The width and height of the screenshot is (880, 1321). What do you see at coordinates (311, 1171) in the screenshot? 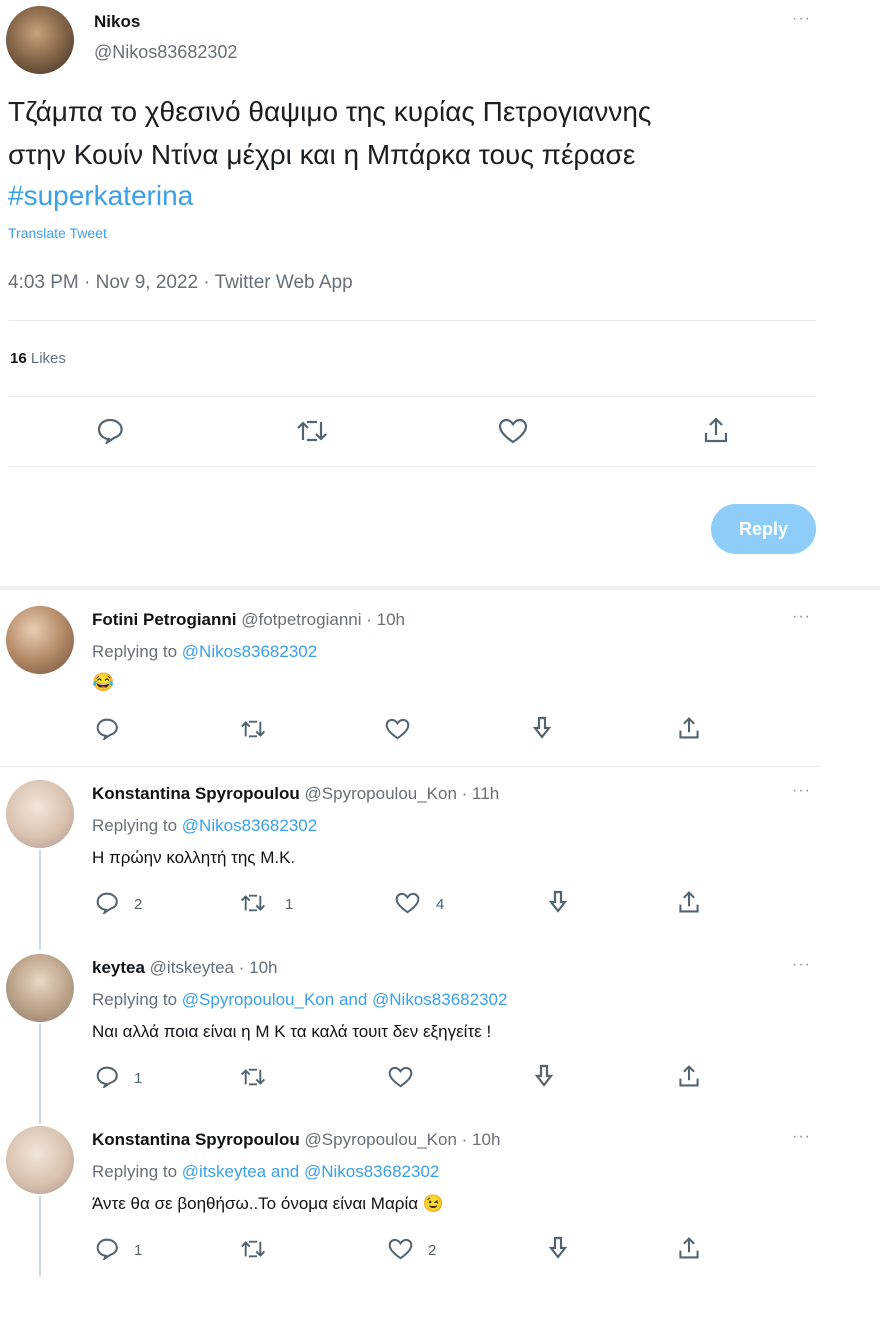
I see `replying-to-link: @itskeytea and @Nikos83682302` at bounding box center [311, 1171].